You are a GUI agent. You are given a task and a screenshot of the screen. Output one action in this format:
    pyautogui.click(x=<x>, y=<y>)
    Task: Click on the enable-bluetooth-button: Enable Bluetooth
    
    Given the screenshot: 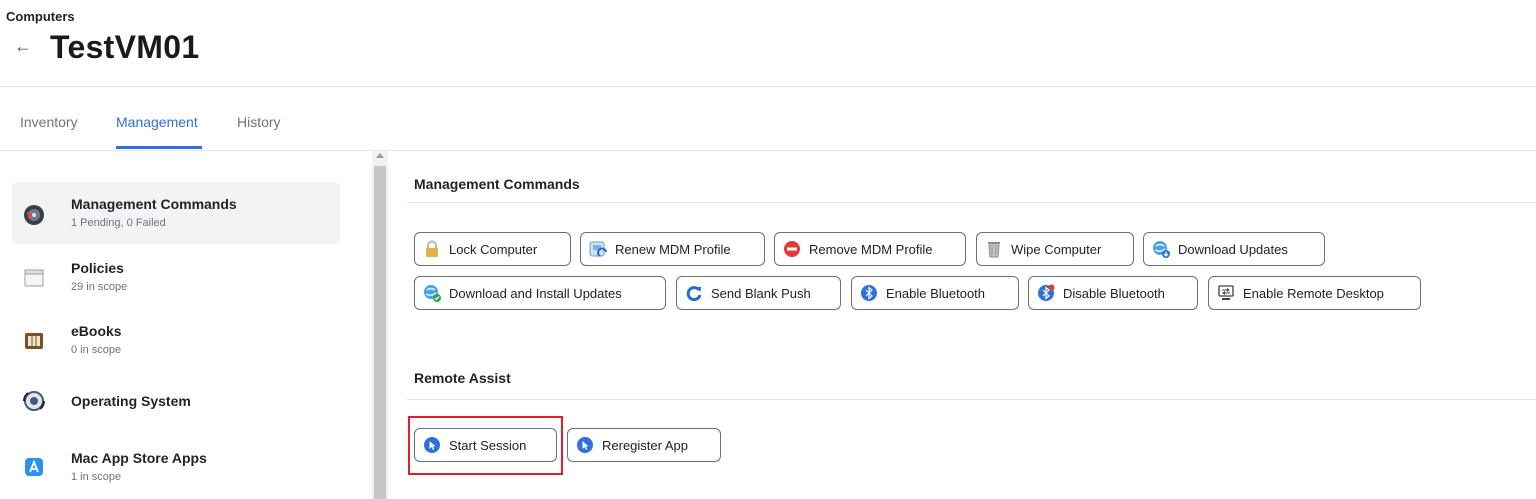 What is the action you would take?
    pyautogui.click(x=935, y=293)
    